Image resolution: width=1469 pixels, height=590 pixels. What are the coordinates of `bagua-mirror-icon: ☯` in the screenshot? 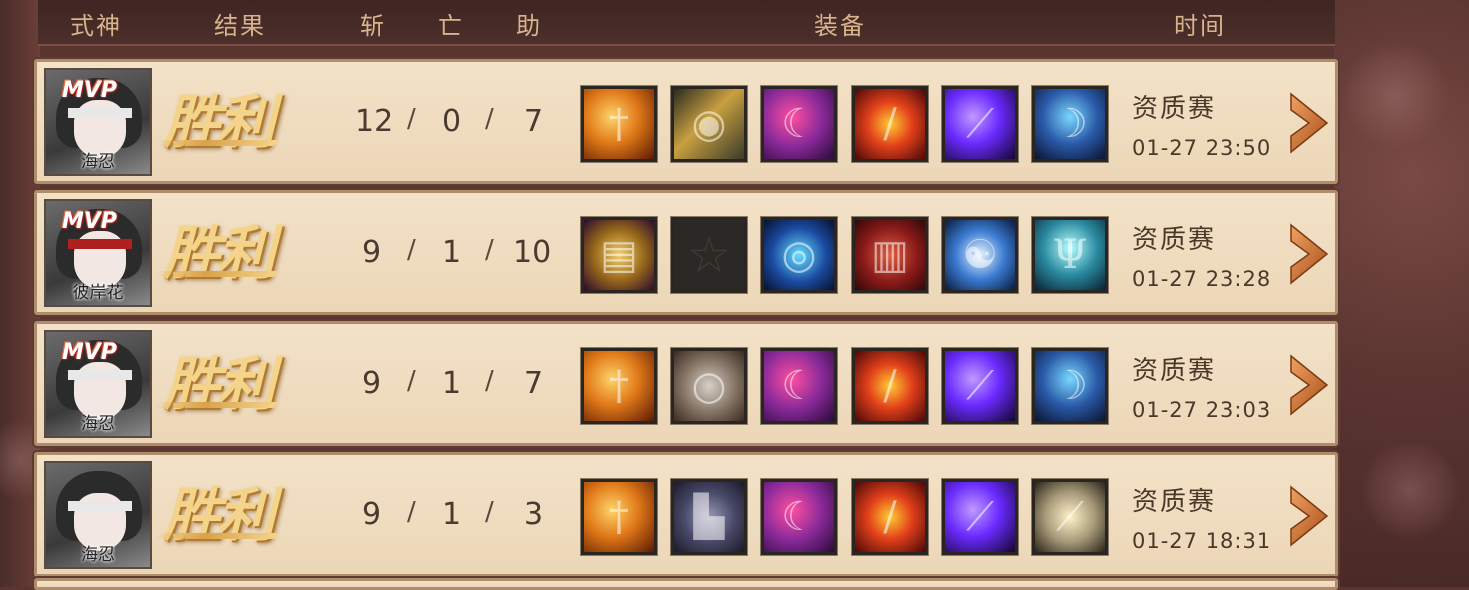 It's located at (980, 255).